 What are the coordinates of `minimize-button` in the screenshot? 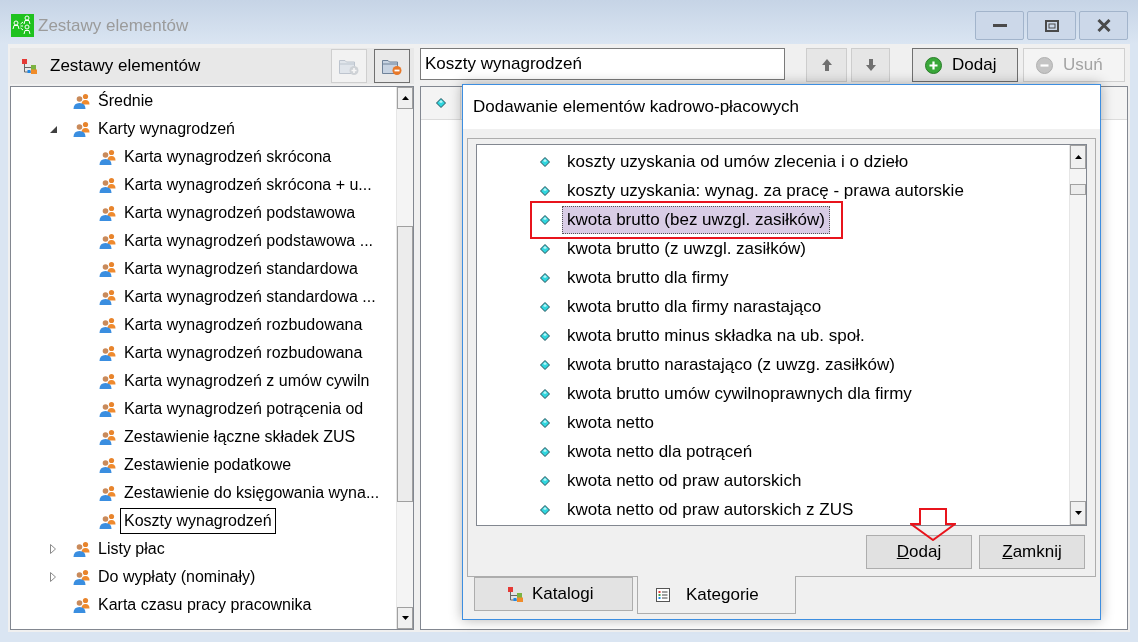 It's located at (999, 25).